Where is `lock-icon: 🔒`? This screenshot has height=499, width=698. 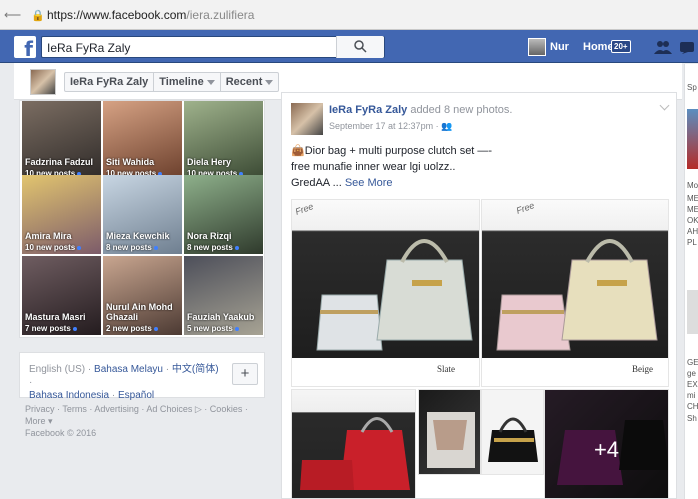 lock-icon: 🔒 is located at coordinates (38, 16).